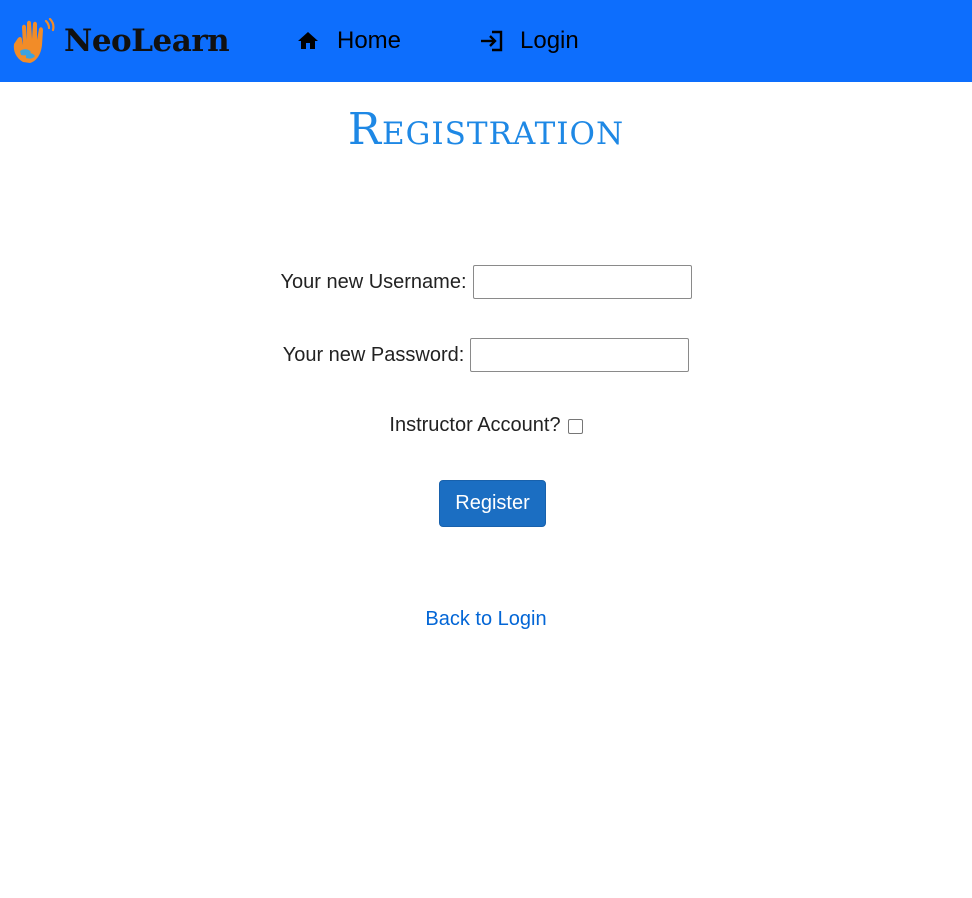 This screenshot has height=898, width=972. I want to click on top-navbar: NeoLearn Home Login, so click(486, 41).